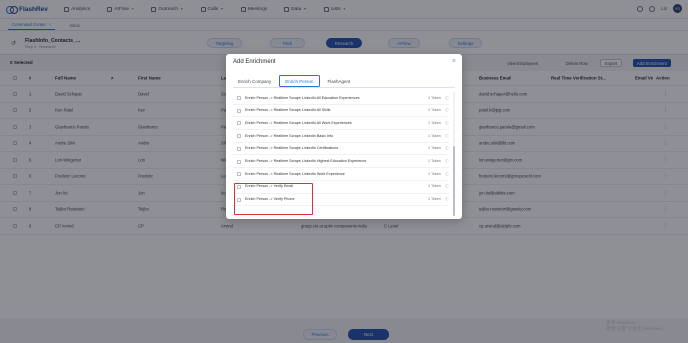  Describe the element at coordinates (269, 186) in the screenshot. I see `option-label: Enrich Person -> Verify Email` at that location.